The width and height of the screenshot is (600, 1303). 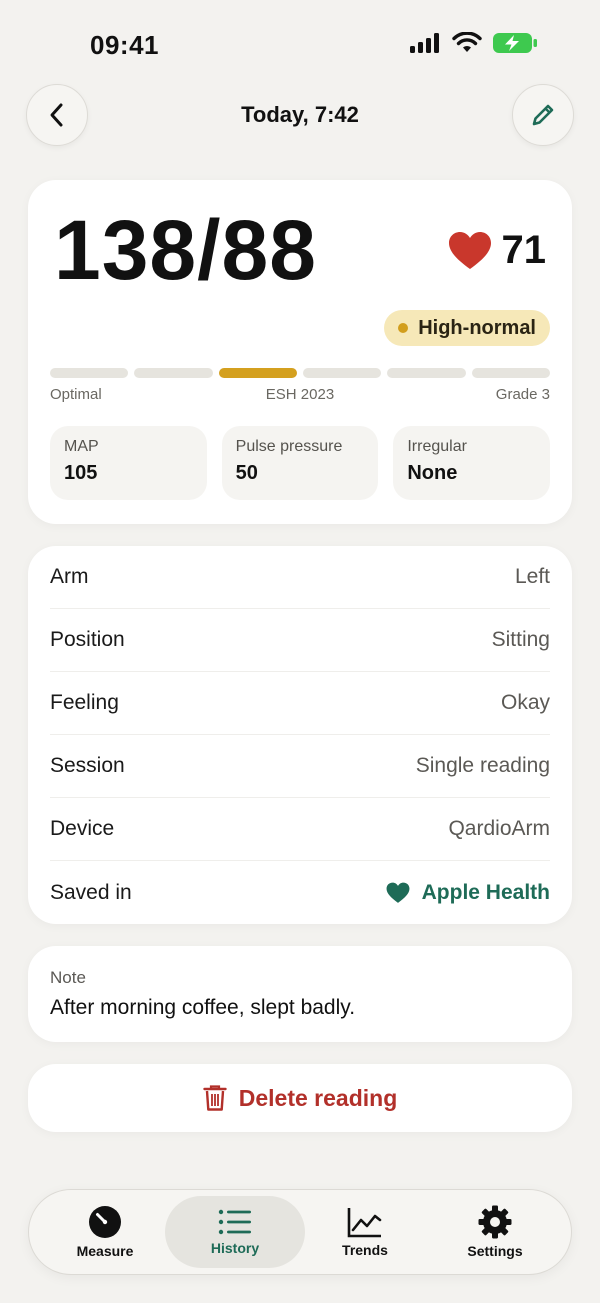 I want to click on delete-reading-button: Delete reading, so click(x=300, y=1098).